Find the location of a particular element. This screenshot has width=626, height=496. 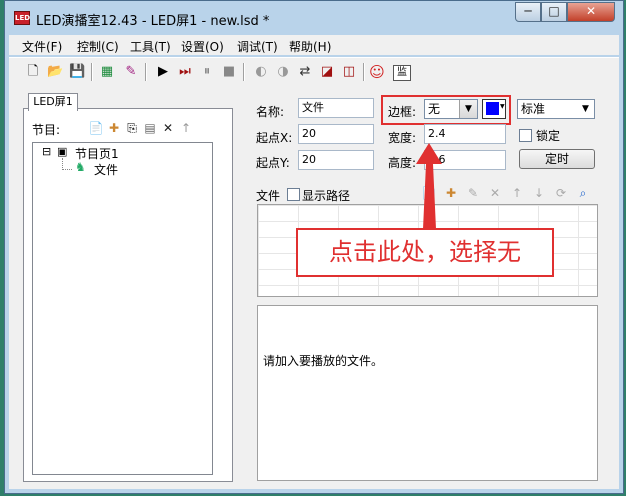

annotation-arrow is located at coordinates (429, 186).